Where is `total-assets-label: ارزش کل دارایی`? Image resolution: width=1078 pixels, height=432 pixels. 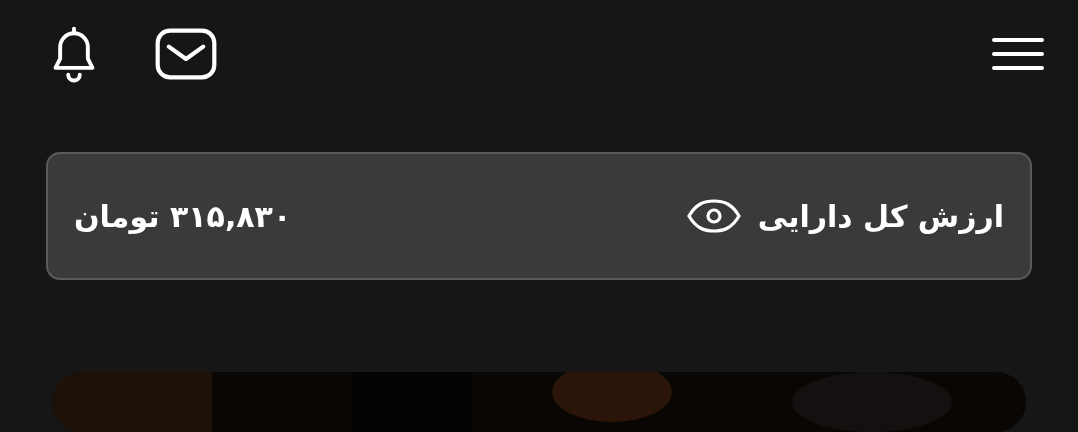
total-assets-label: ارزش کل دارایی is located at coordinates (880, 216).